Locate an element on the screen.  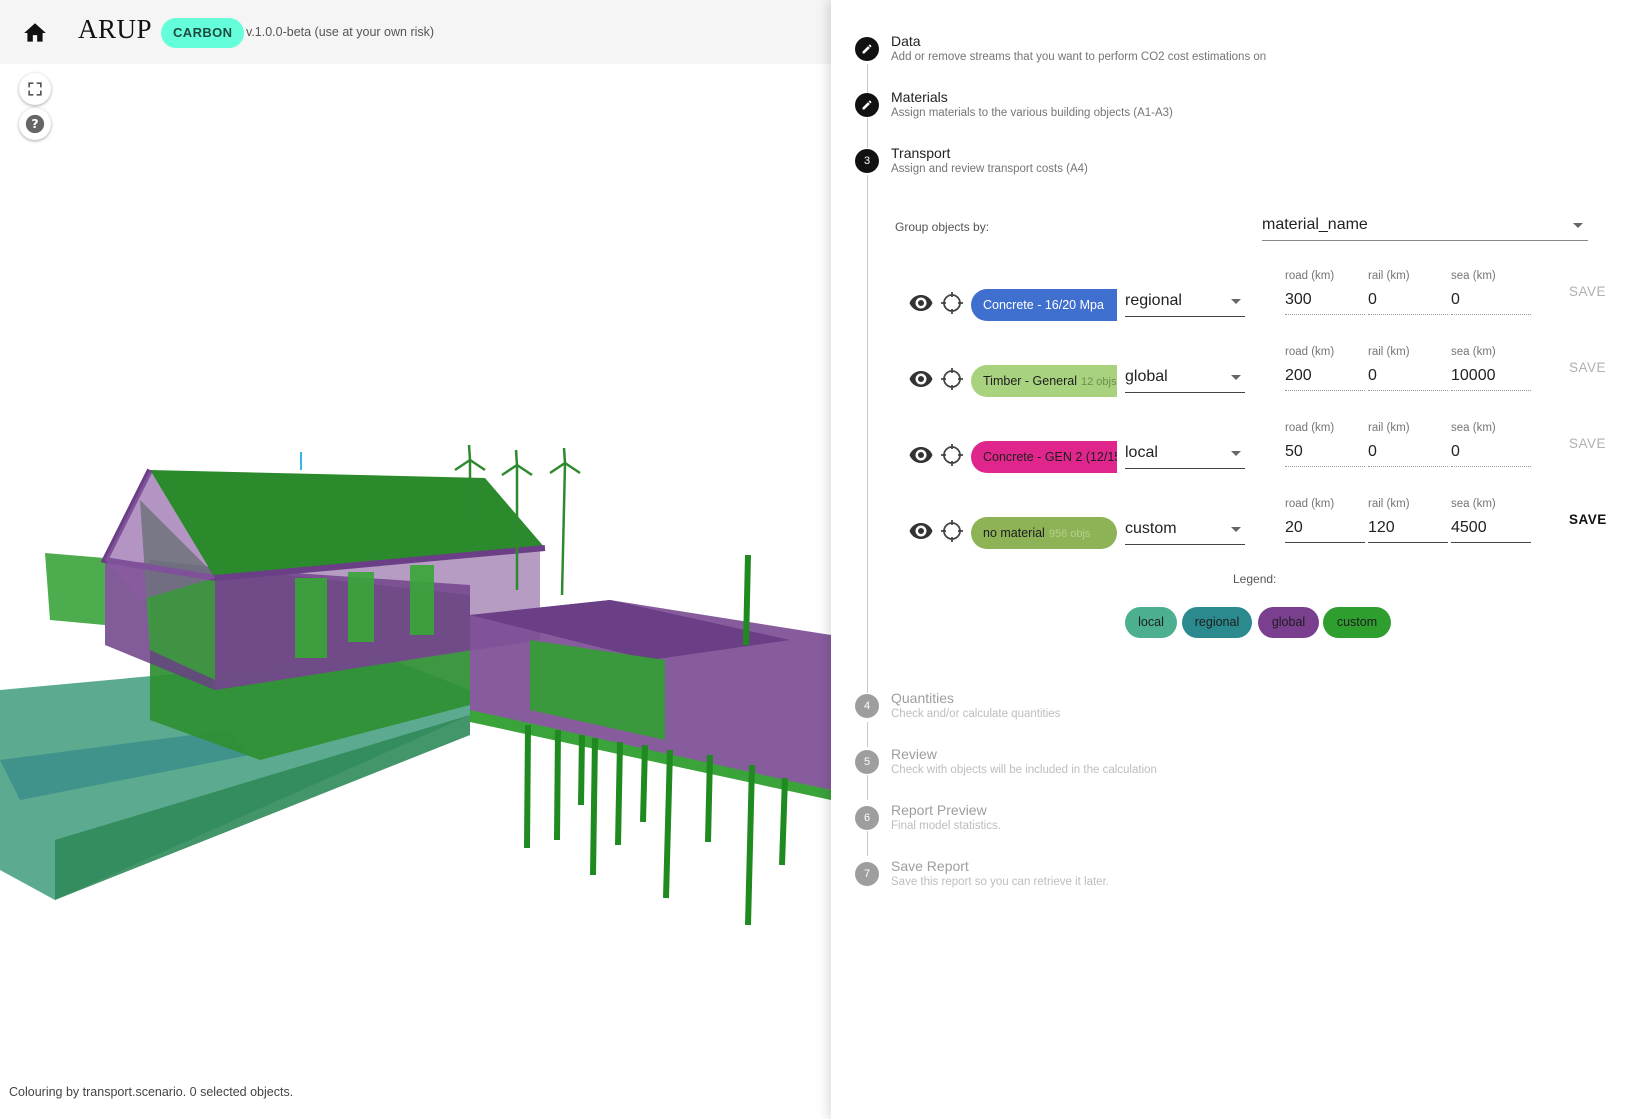
home-icon is located at coordinates (35, 33).